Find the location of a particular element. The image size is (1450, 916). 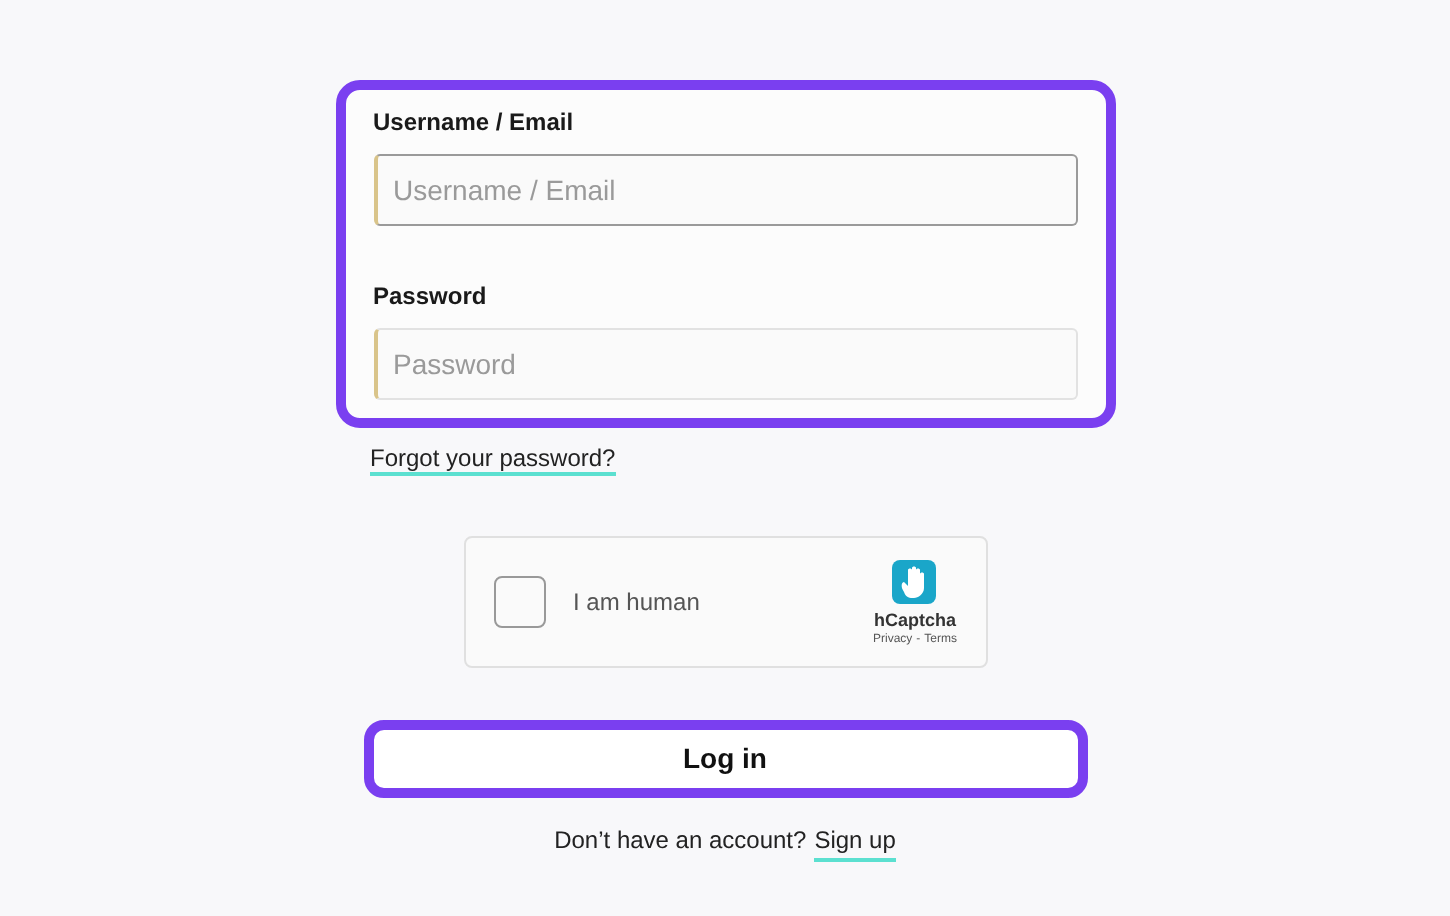

captcha-checkbox is located at coordinates (519, 602).